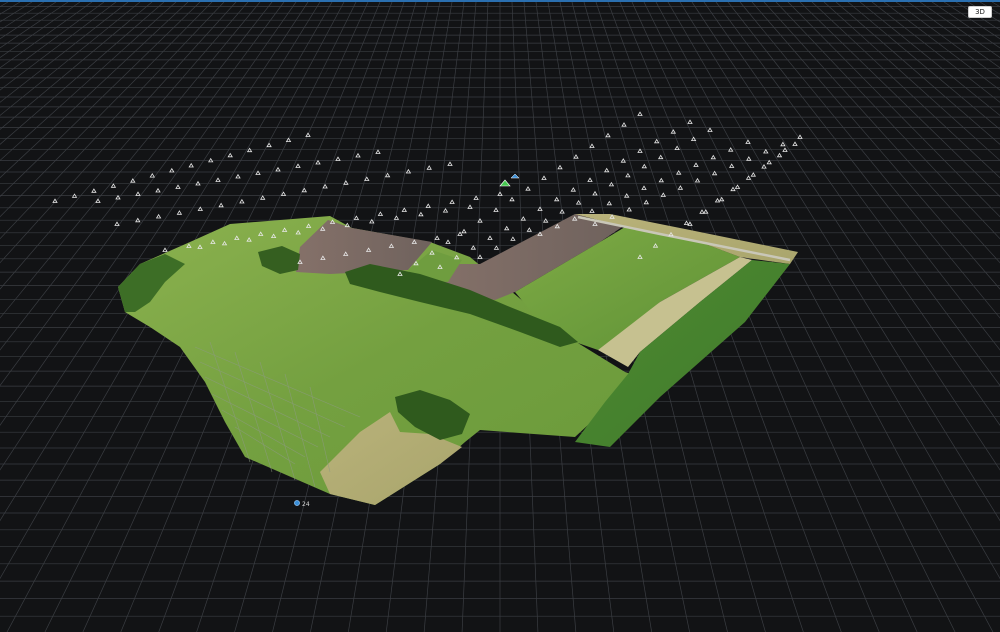 This screenshot has height=632, width=1000. Describe the element at coordinates (302, 504) in the screenshot. I see `ground-control-point: 24` at that location.